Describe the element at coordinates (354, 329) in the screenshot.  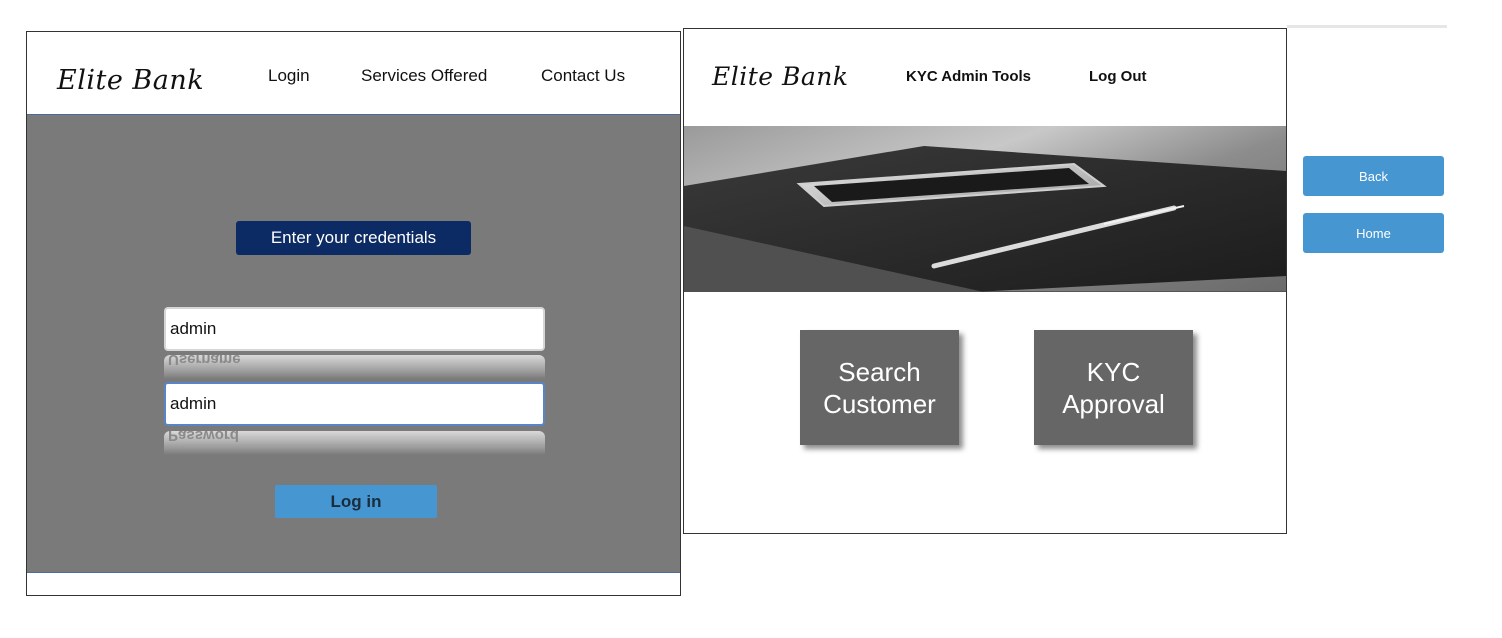
I see `username-input` at that location.